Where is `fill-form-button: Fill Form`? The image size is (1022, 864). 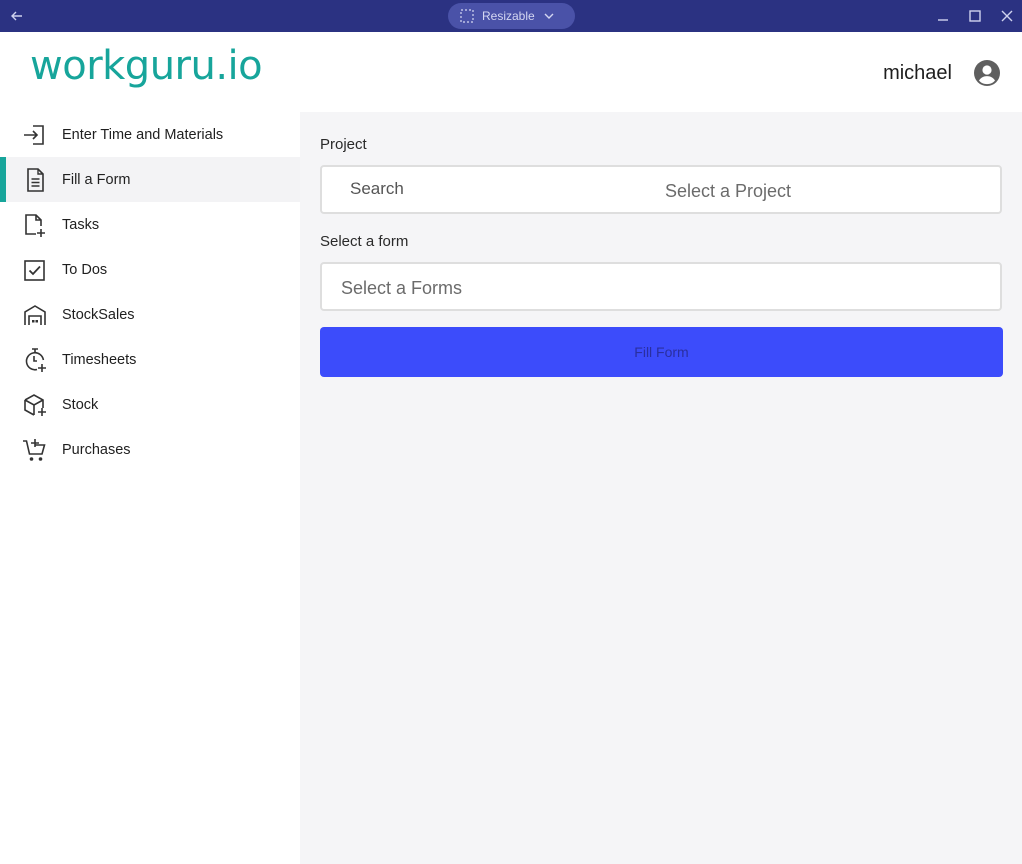
fill-form-button: Fill Form is located at coordinates (661, 352).